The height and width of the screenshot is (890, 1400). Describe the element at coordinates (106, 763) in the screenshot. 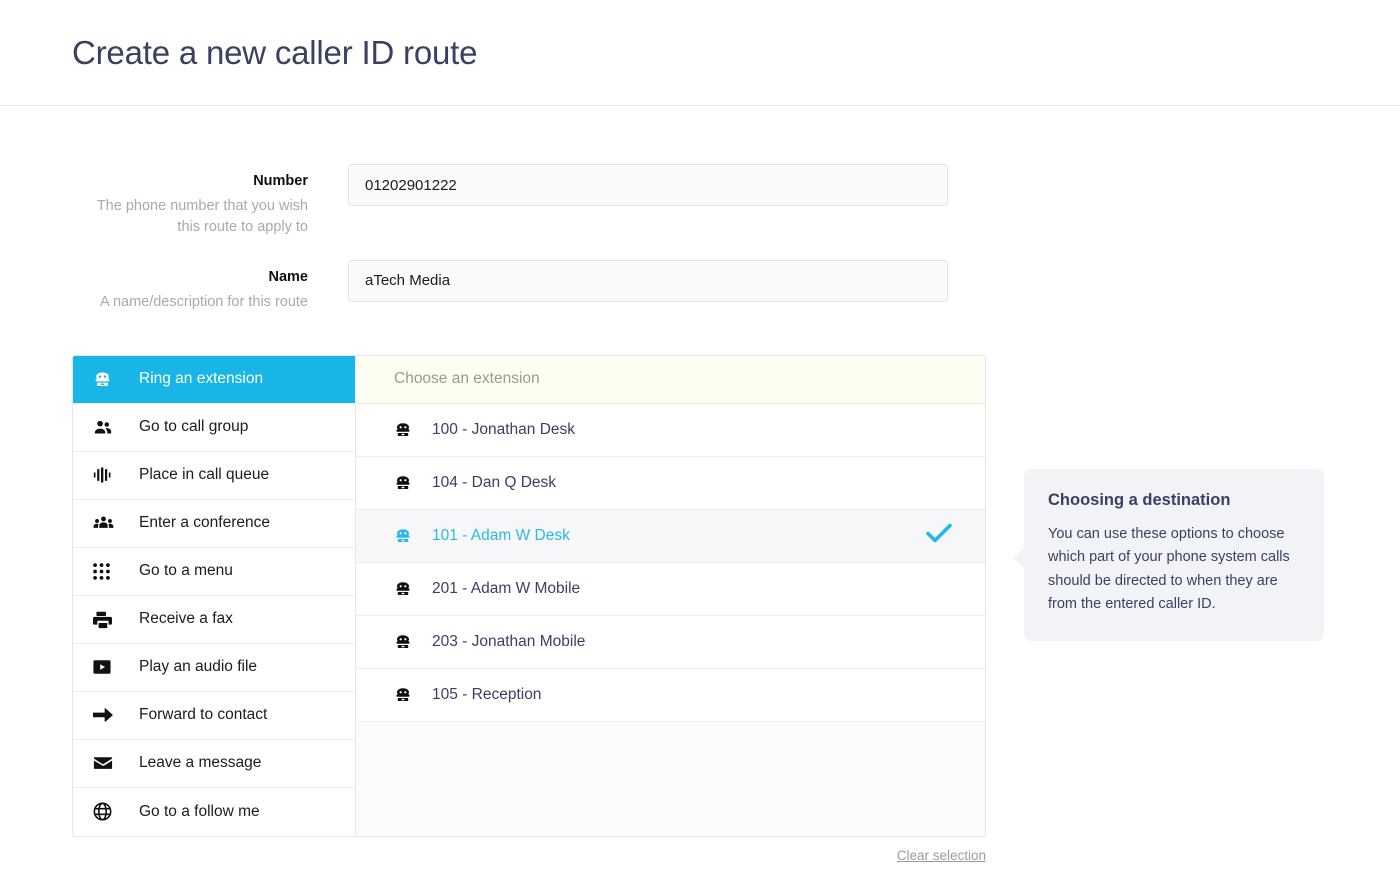

I see `envelope-icon` at that location.